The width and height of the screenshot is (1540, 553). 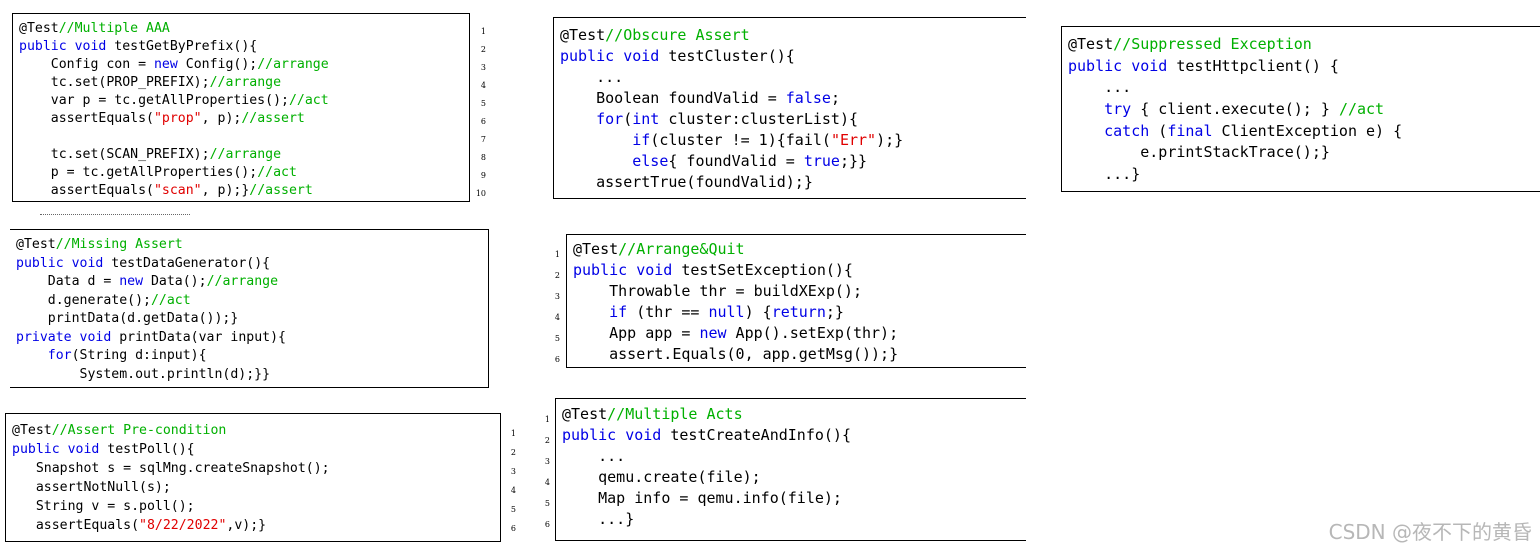 I want to click on line-number: 10, so click(x=480, y=193).